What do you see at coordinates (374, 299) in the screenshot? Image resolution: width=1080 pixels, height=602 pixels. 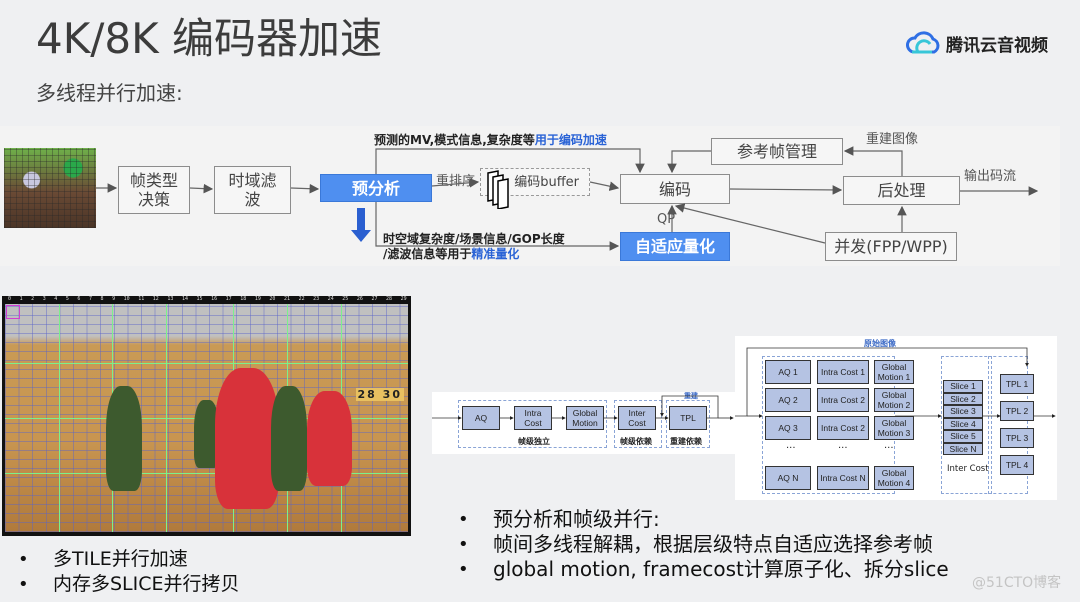 I see `ruler-tick: 27` at bounding box center [374, 299].